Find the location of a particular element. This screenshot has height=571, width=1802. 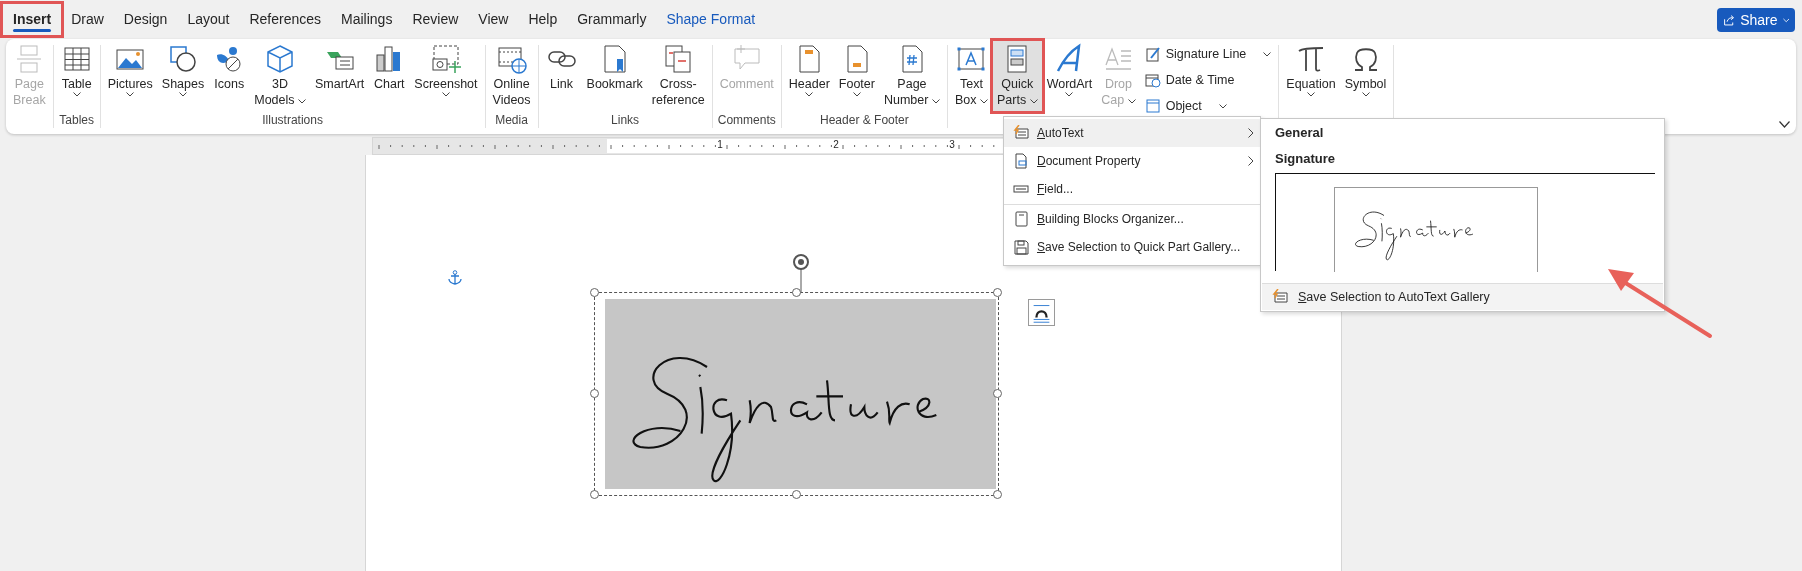

ribbon-button: Object is located at coordinates (1208, 106).